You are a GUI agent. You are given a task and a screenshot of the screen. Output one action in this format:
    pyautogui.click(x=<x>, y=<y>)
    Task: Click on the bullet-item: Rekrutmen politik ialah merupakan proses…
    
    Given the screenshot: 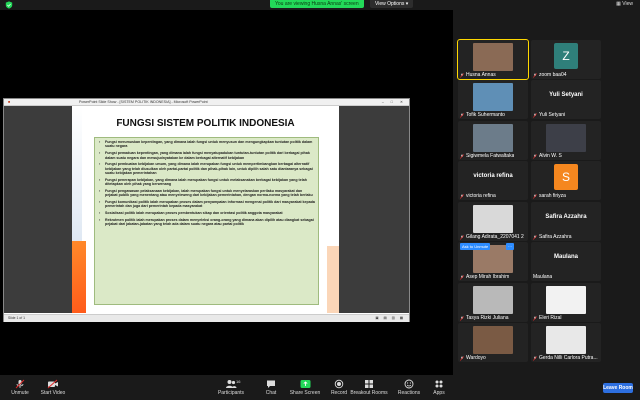 What is the action you would take?
    pyautogui.click(x=207, y=222)
    